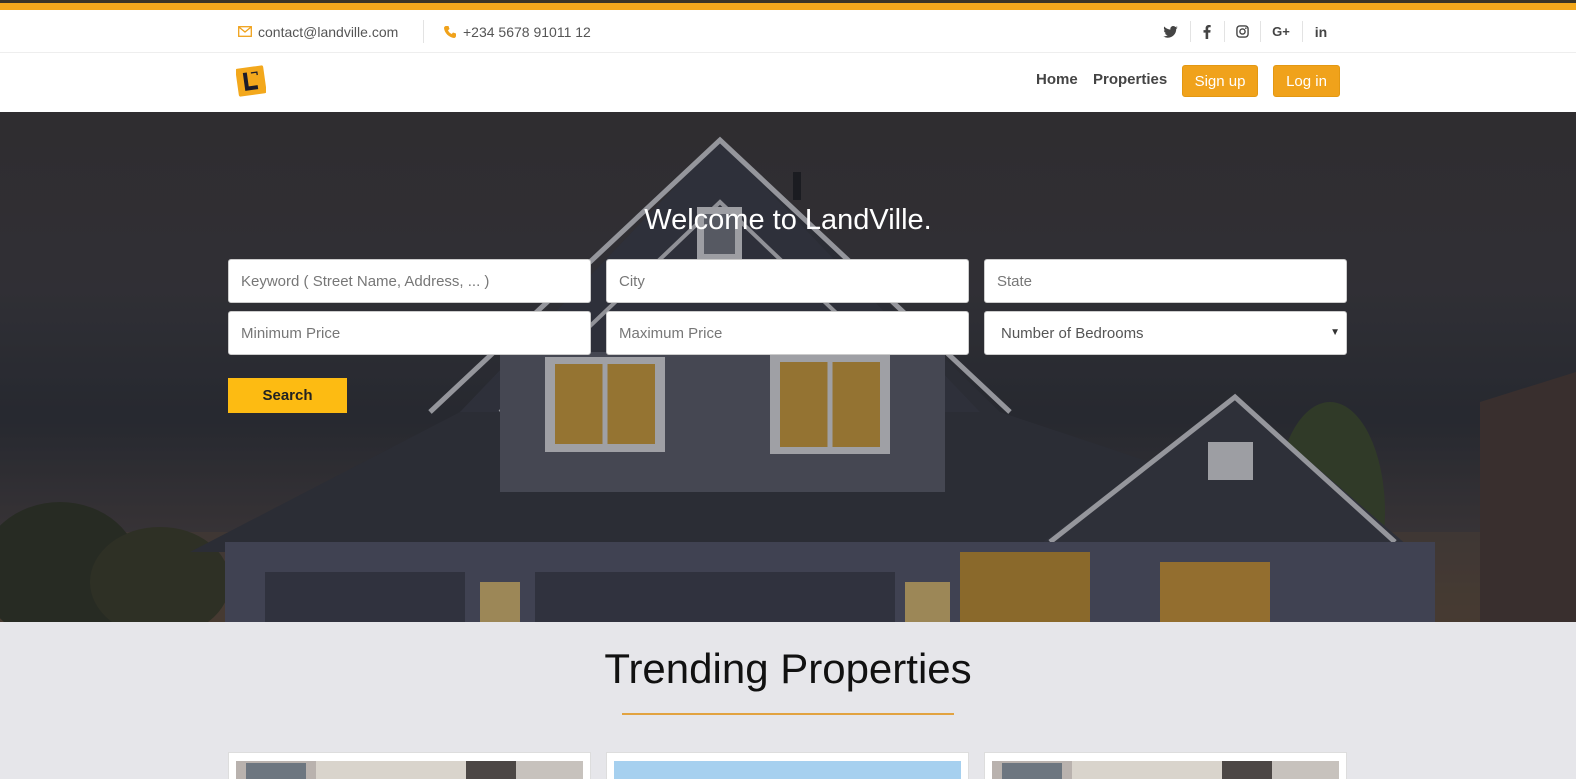  I want to click on linkedin-icon: in, so click(1321, 31).